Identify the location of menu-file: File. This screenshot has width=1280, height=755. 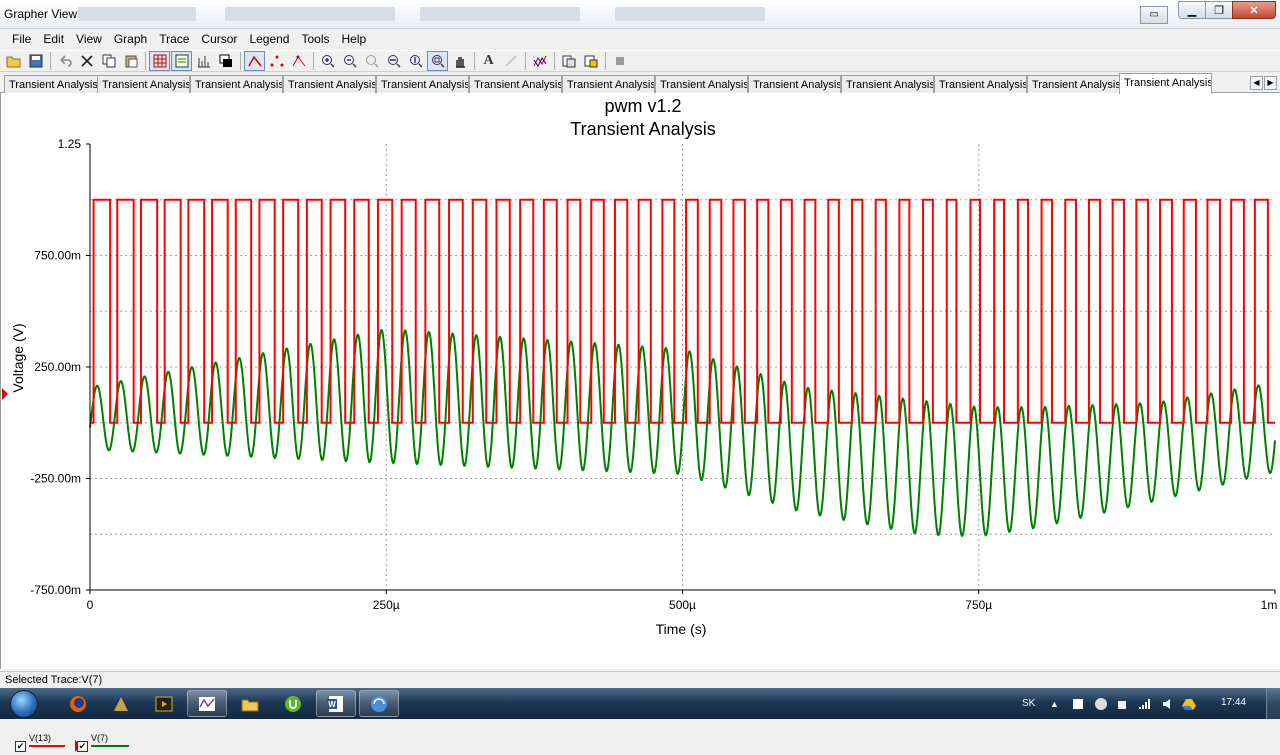
(21, 39).